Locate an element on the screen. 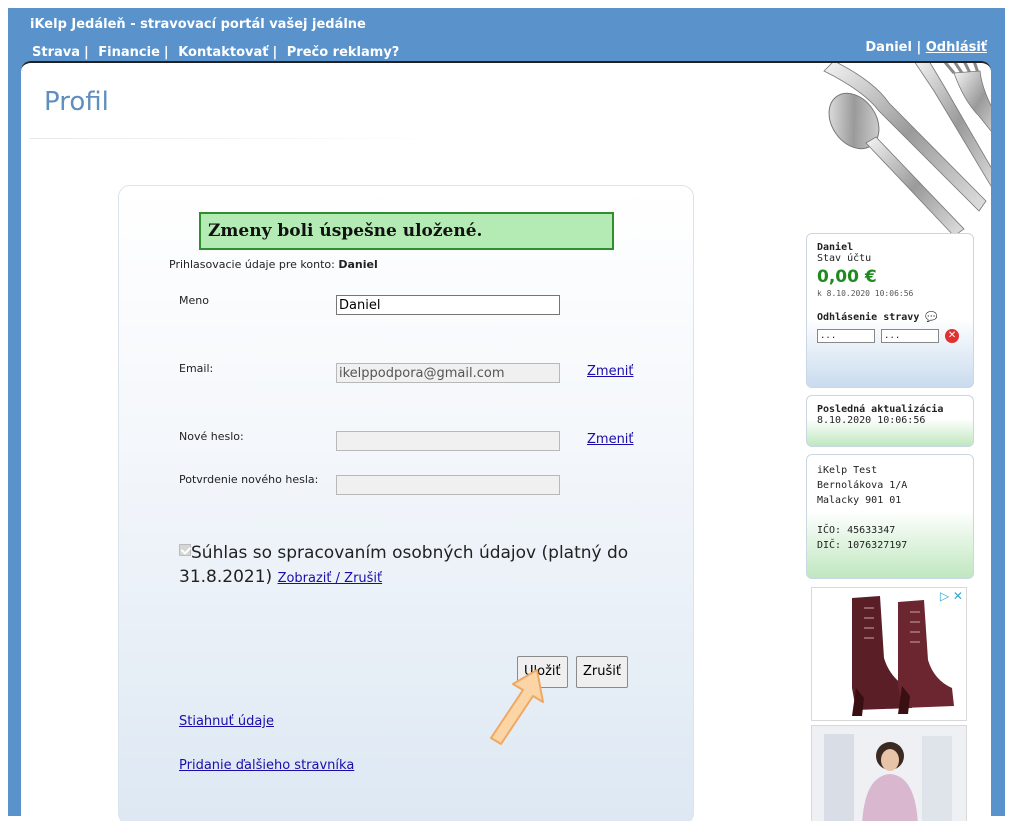 This screenshot has width=1014, height=826. email-input: ikelppodpora@gmail.com is located at coordinates (448, 373).